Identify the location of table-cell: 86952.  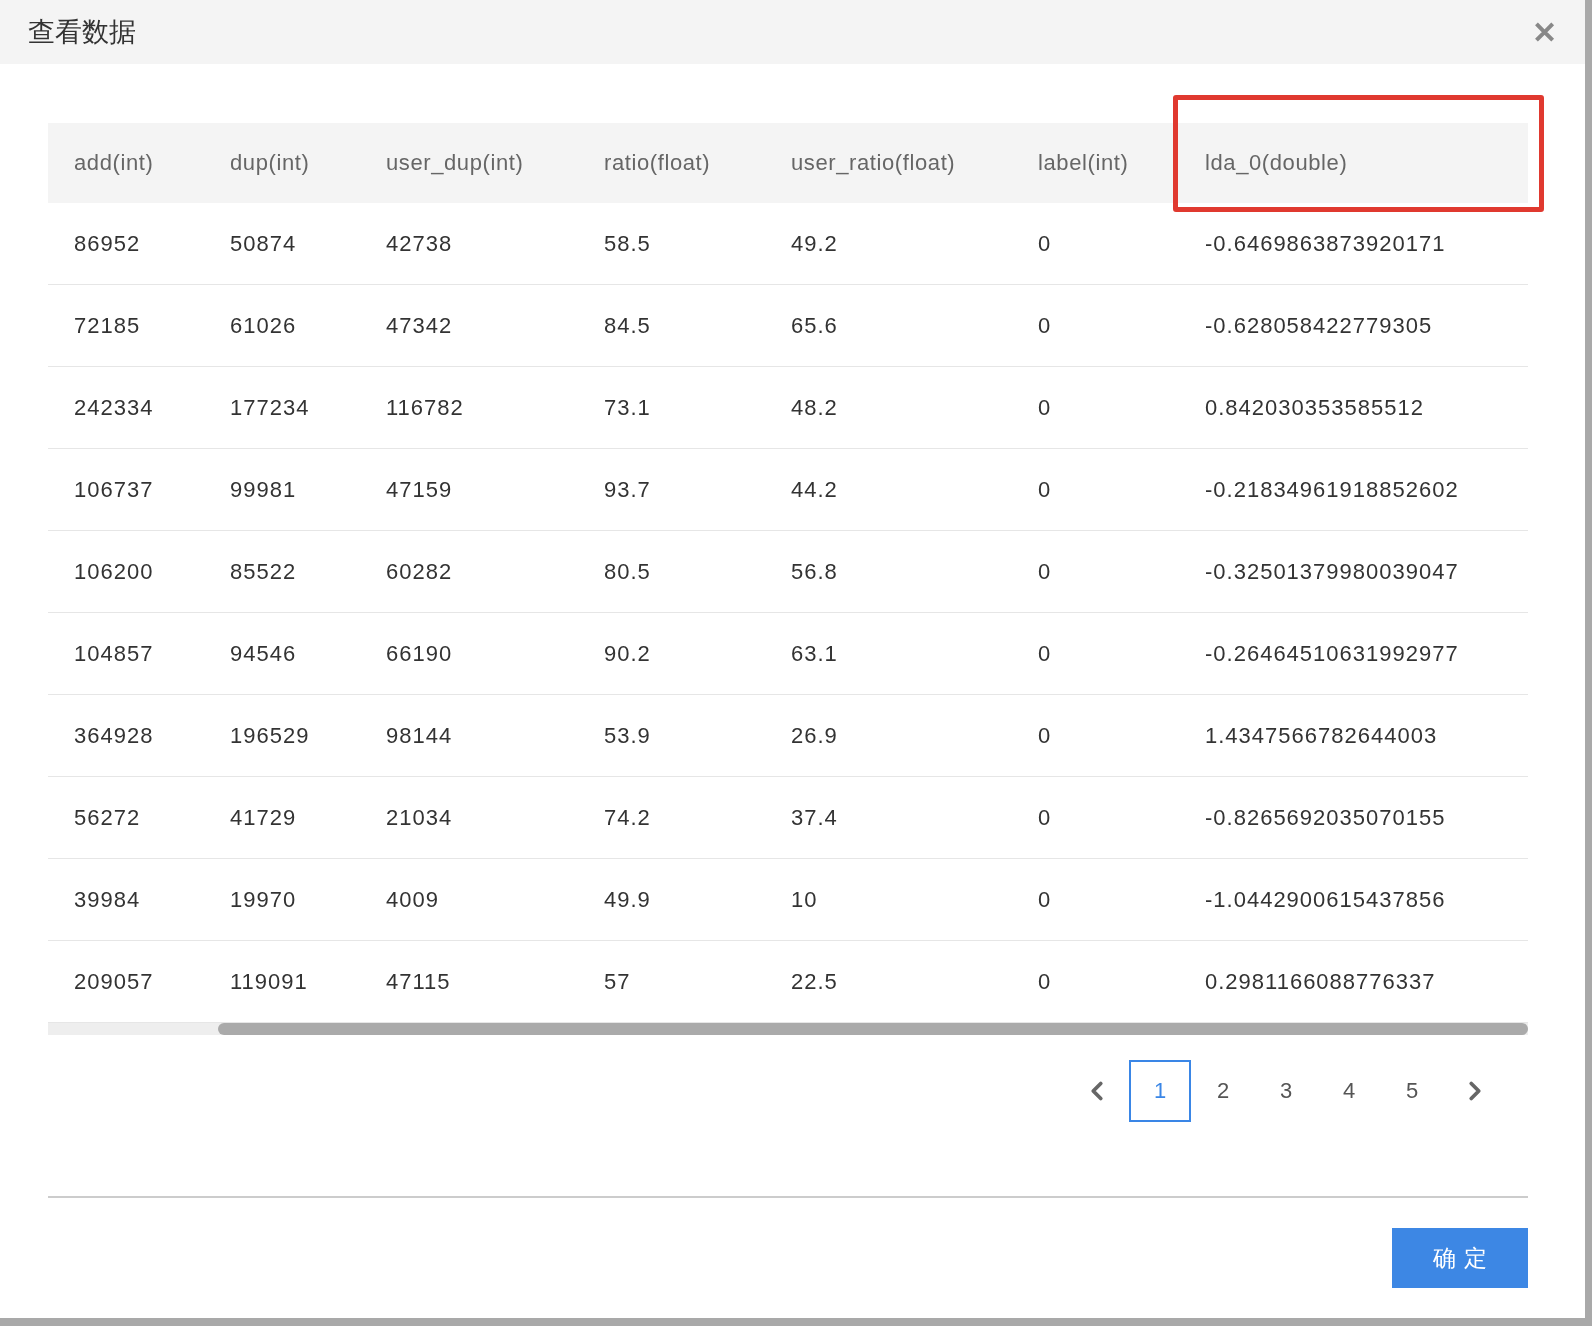
(126, 244).